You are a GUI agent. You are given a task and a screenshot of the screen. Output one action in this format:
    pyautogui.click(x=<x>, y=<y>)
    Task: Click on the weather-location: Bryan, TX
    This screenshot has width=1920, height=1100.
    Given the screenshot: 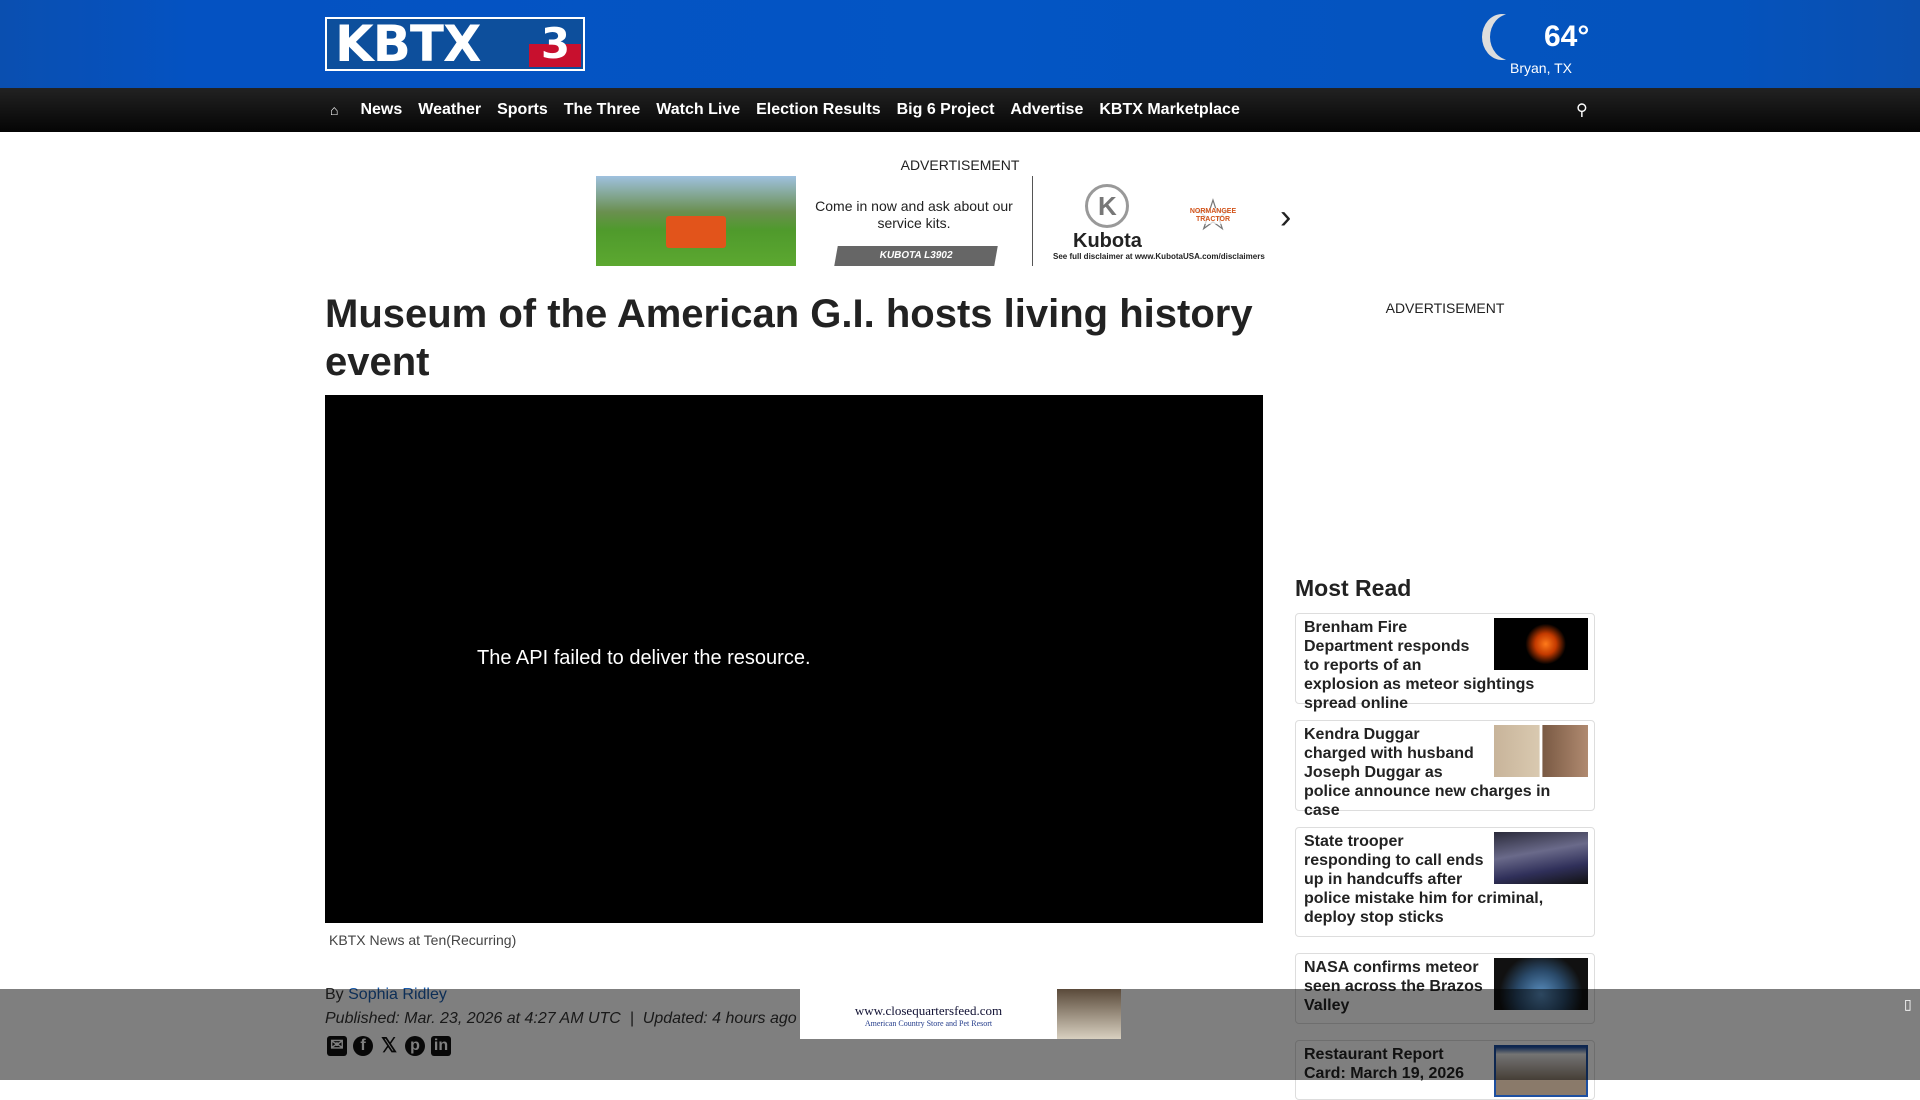 What is the action you would take?
    pyautogui.click(x=1541, y=68)
    